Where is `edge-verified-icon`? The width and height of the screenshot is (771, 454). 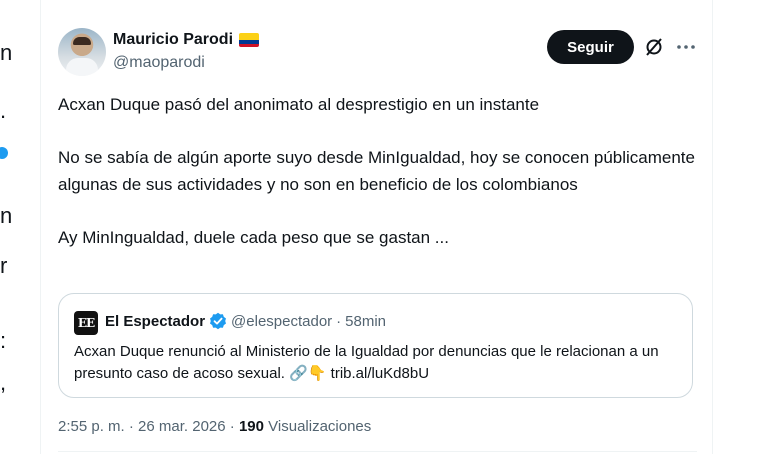
edge-verified-icon is located at coordinates (4, 153).